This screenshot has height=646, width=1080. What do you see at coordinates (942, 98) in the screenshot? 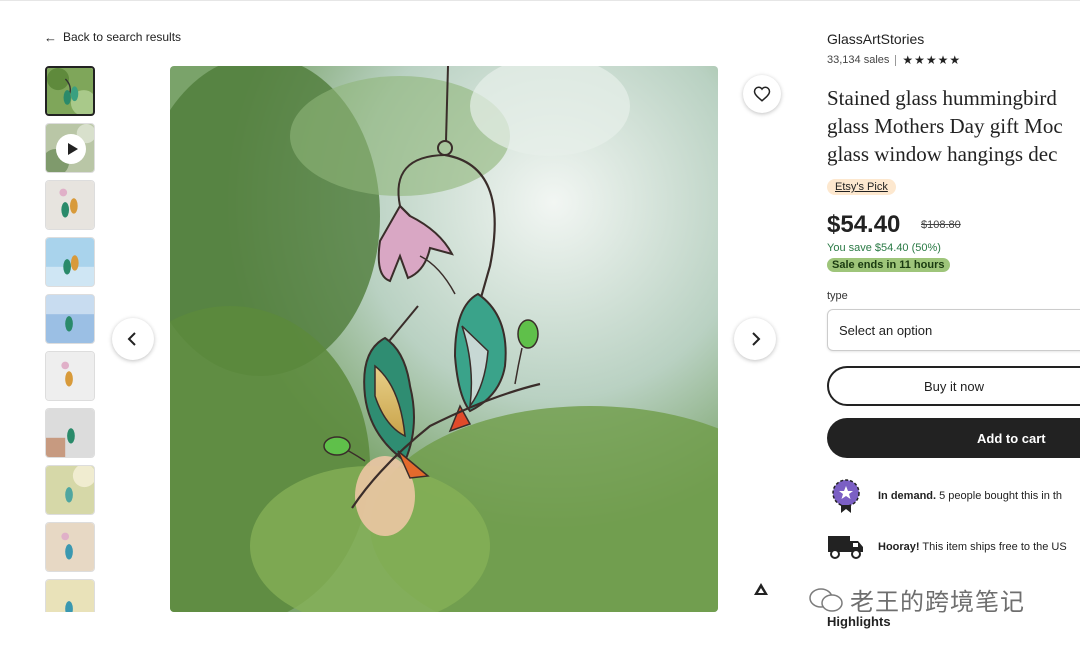
I see `listing-title-line: Stained glass hummingbird` at bounding box center [942, 98].